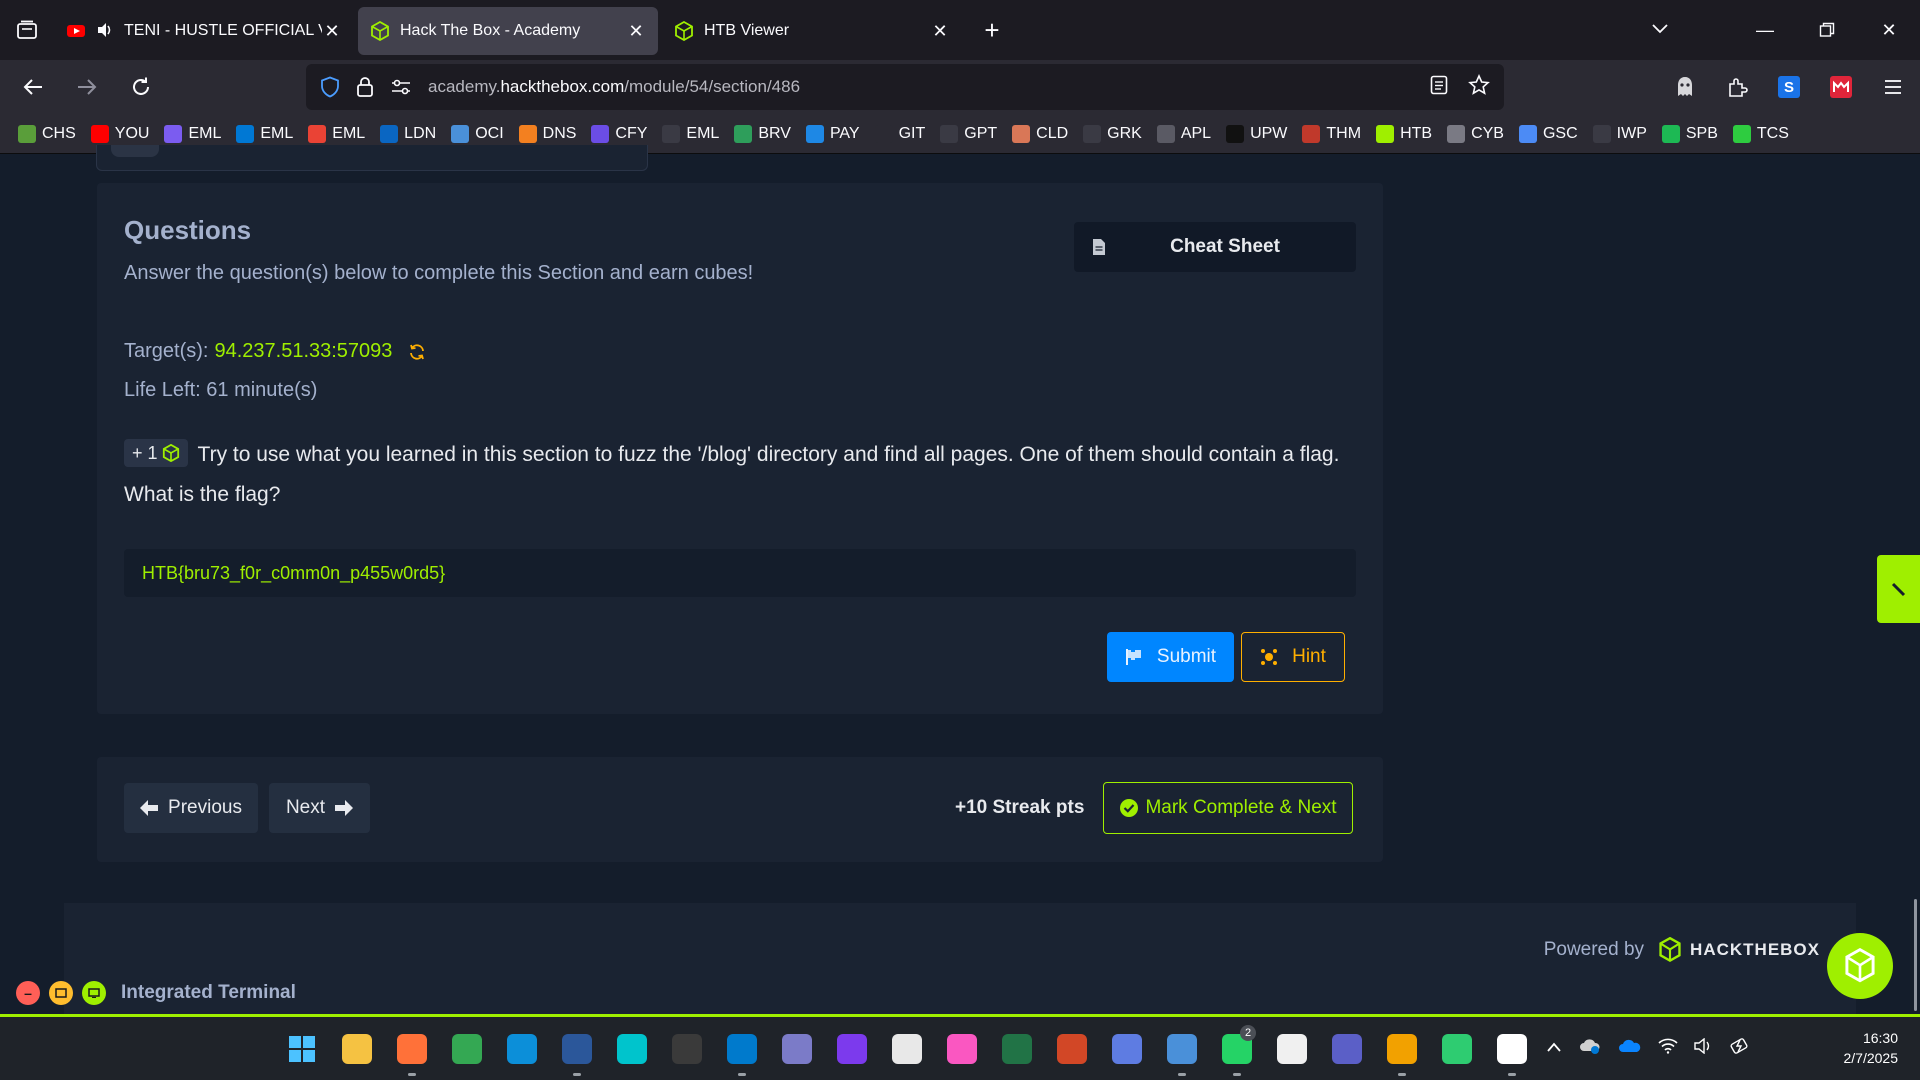 The height and width of the screenshot is (1080, 1920). What do you see at coordinates (417, 352) in the screenshot?
I see `refresh-target-icon` at bounding box center [417, 352].